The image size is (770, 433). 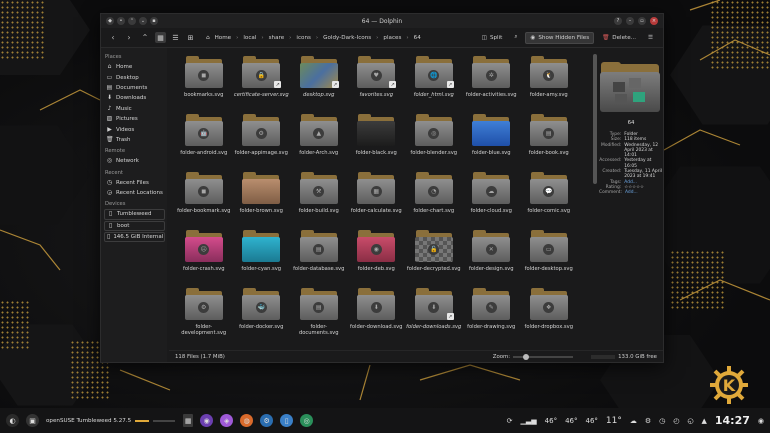 What do you see at coordinates (434, 315) in the screenshot?
I see `file-item: ⬇ ↗ folder-downloads.svg` at bounding box center [434, 315].